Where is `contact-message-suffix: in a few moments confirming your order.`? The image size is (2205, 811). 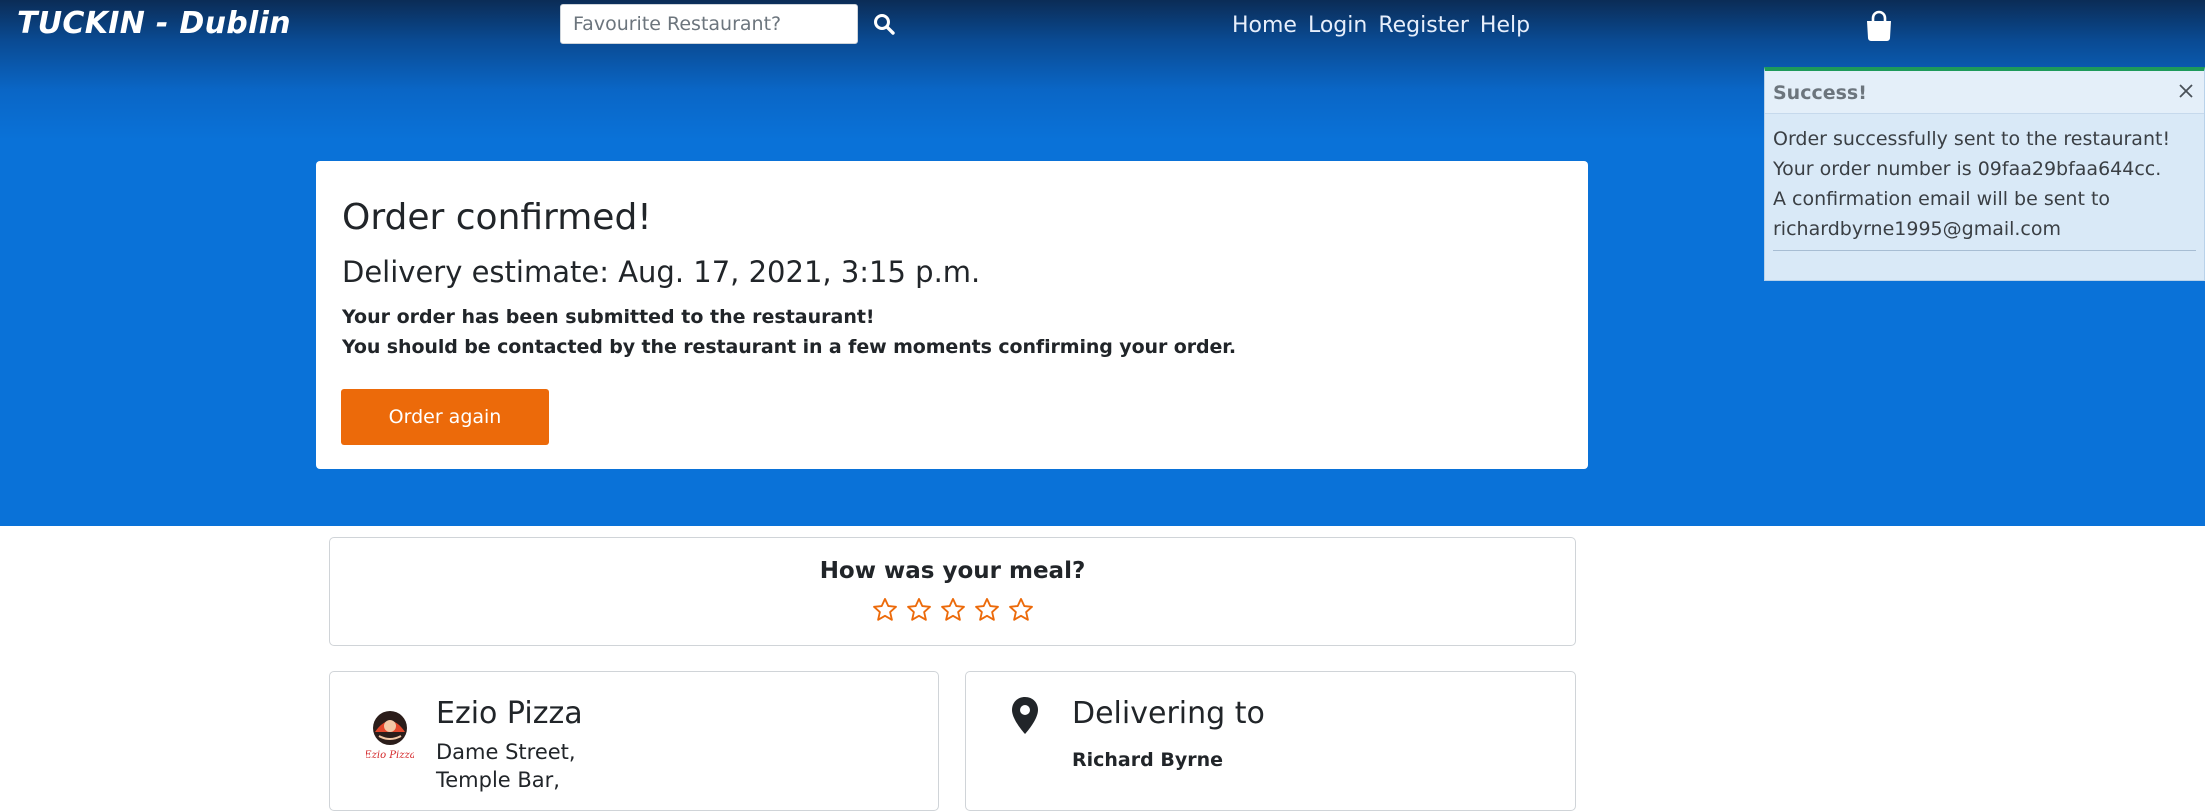
contact-message-suffix: in a few moments confirming your order. is located at coordinates (1016, 347).